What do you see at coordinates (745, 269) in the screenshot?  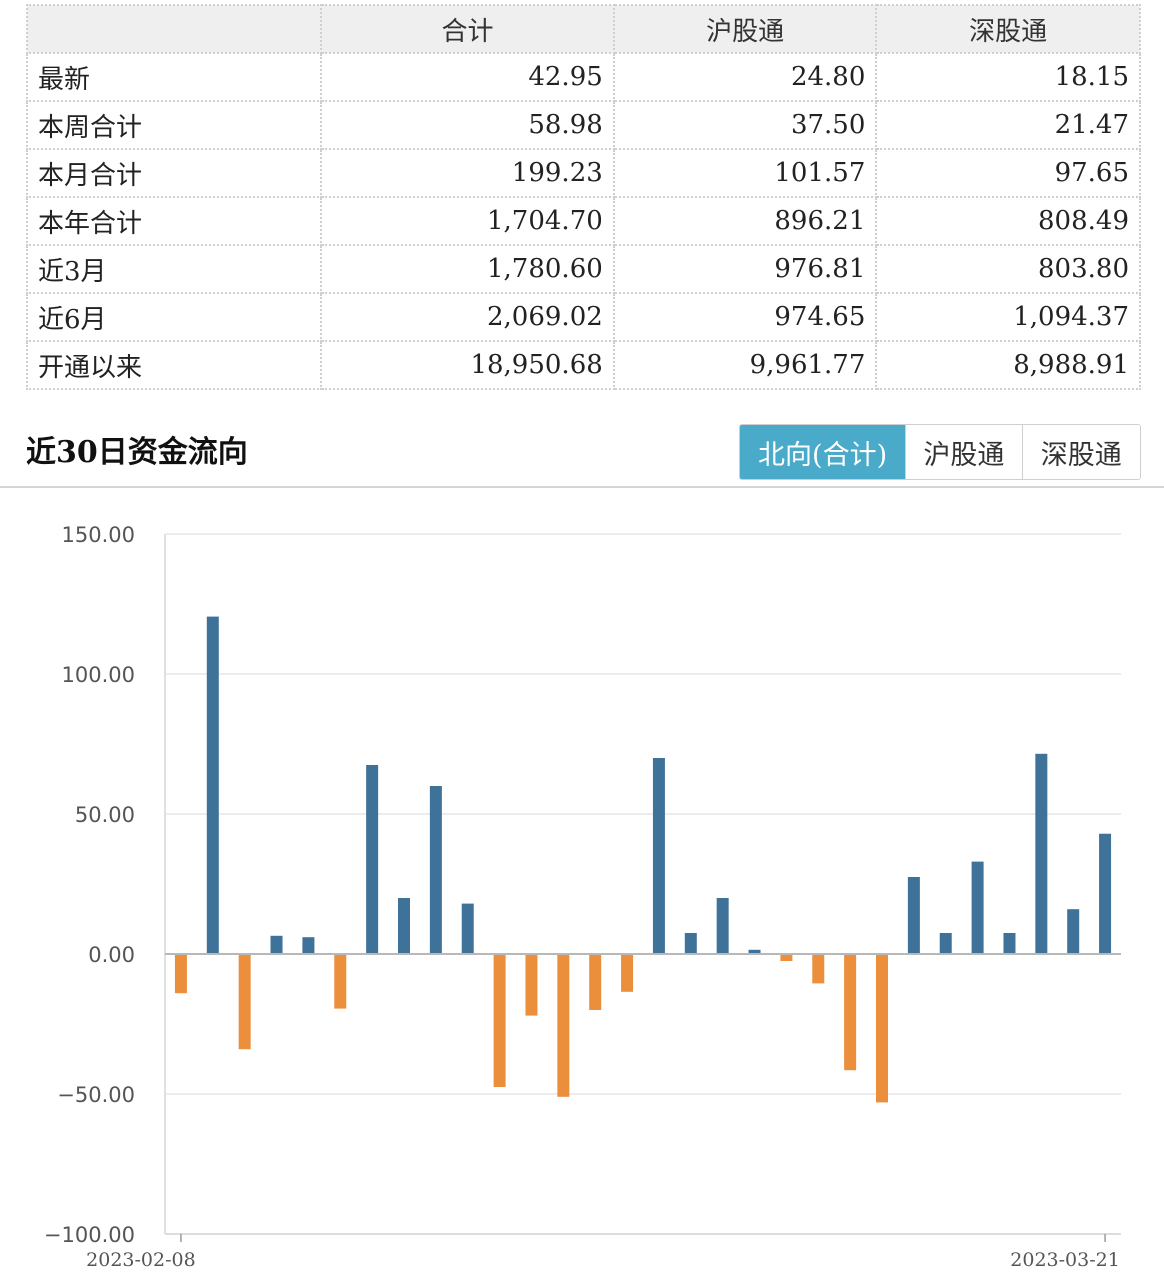 I see `cell-shanghai: 976.81` at bounding box center [745, 269].